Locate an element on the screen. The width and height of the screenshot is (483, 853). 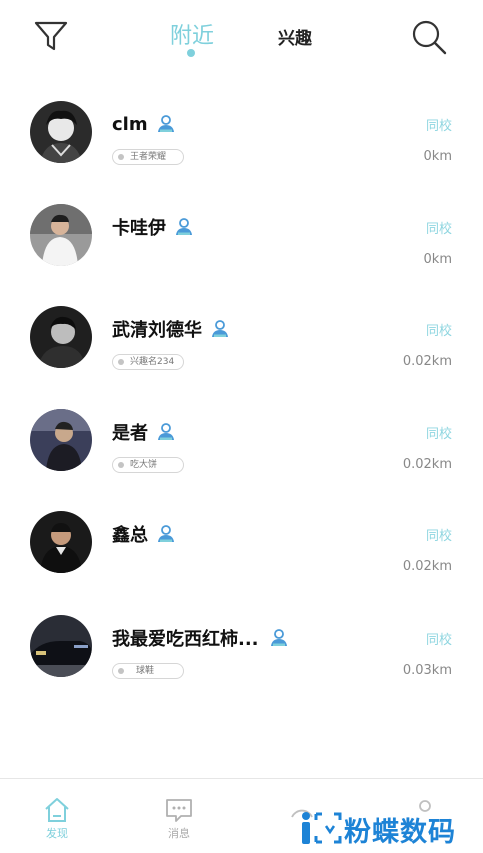
interest-tag: 王者荣耀 is located at coordinates (148, 157).